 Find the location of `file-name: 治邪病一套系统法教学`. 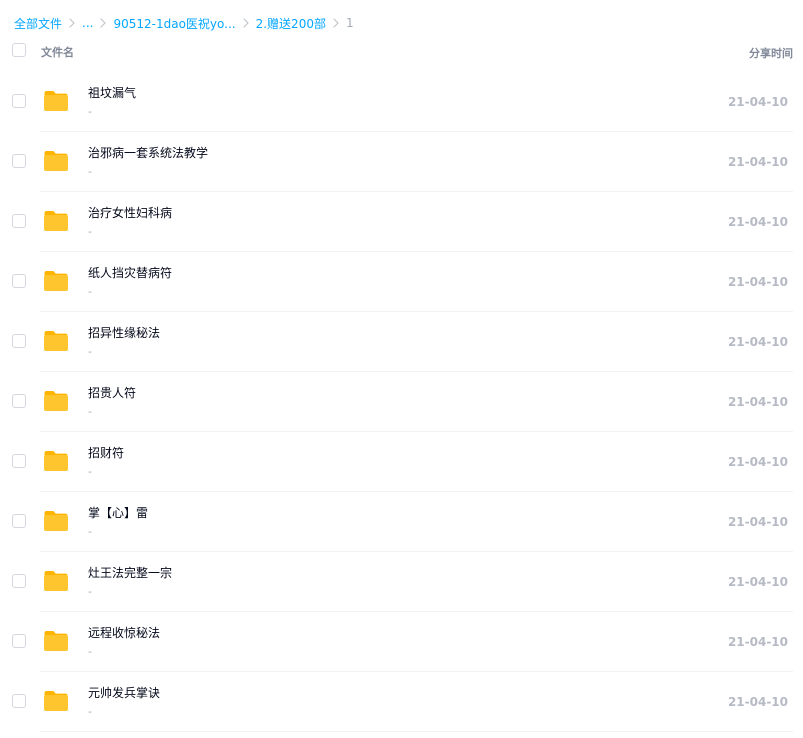

file-name: 治邪病一套系统法教学 is located at coordinates (148, 152).